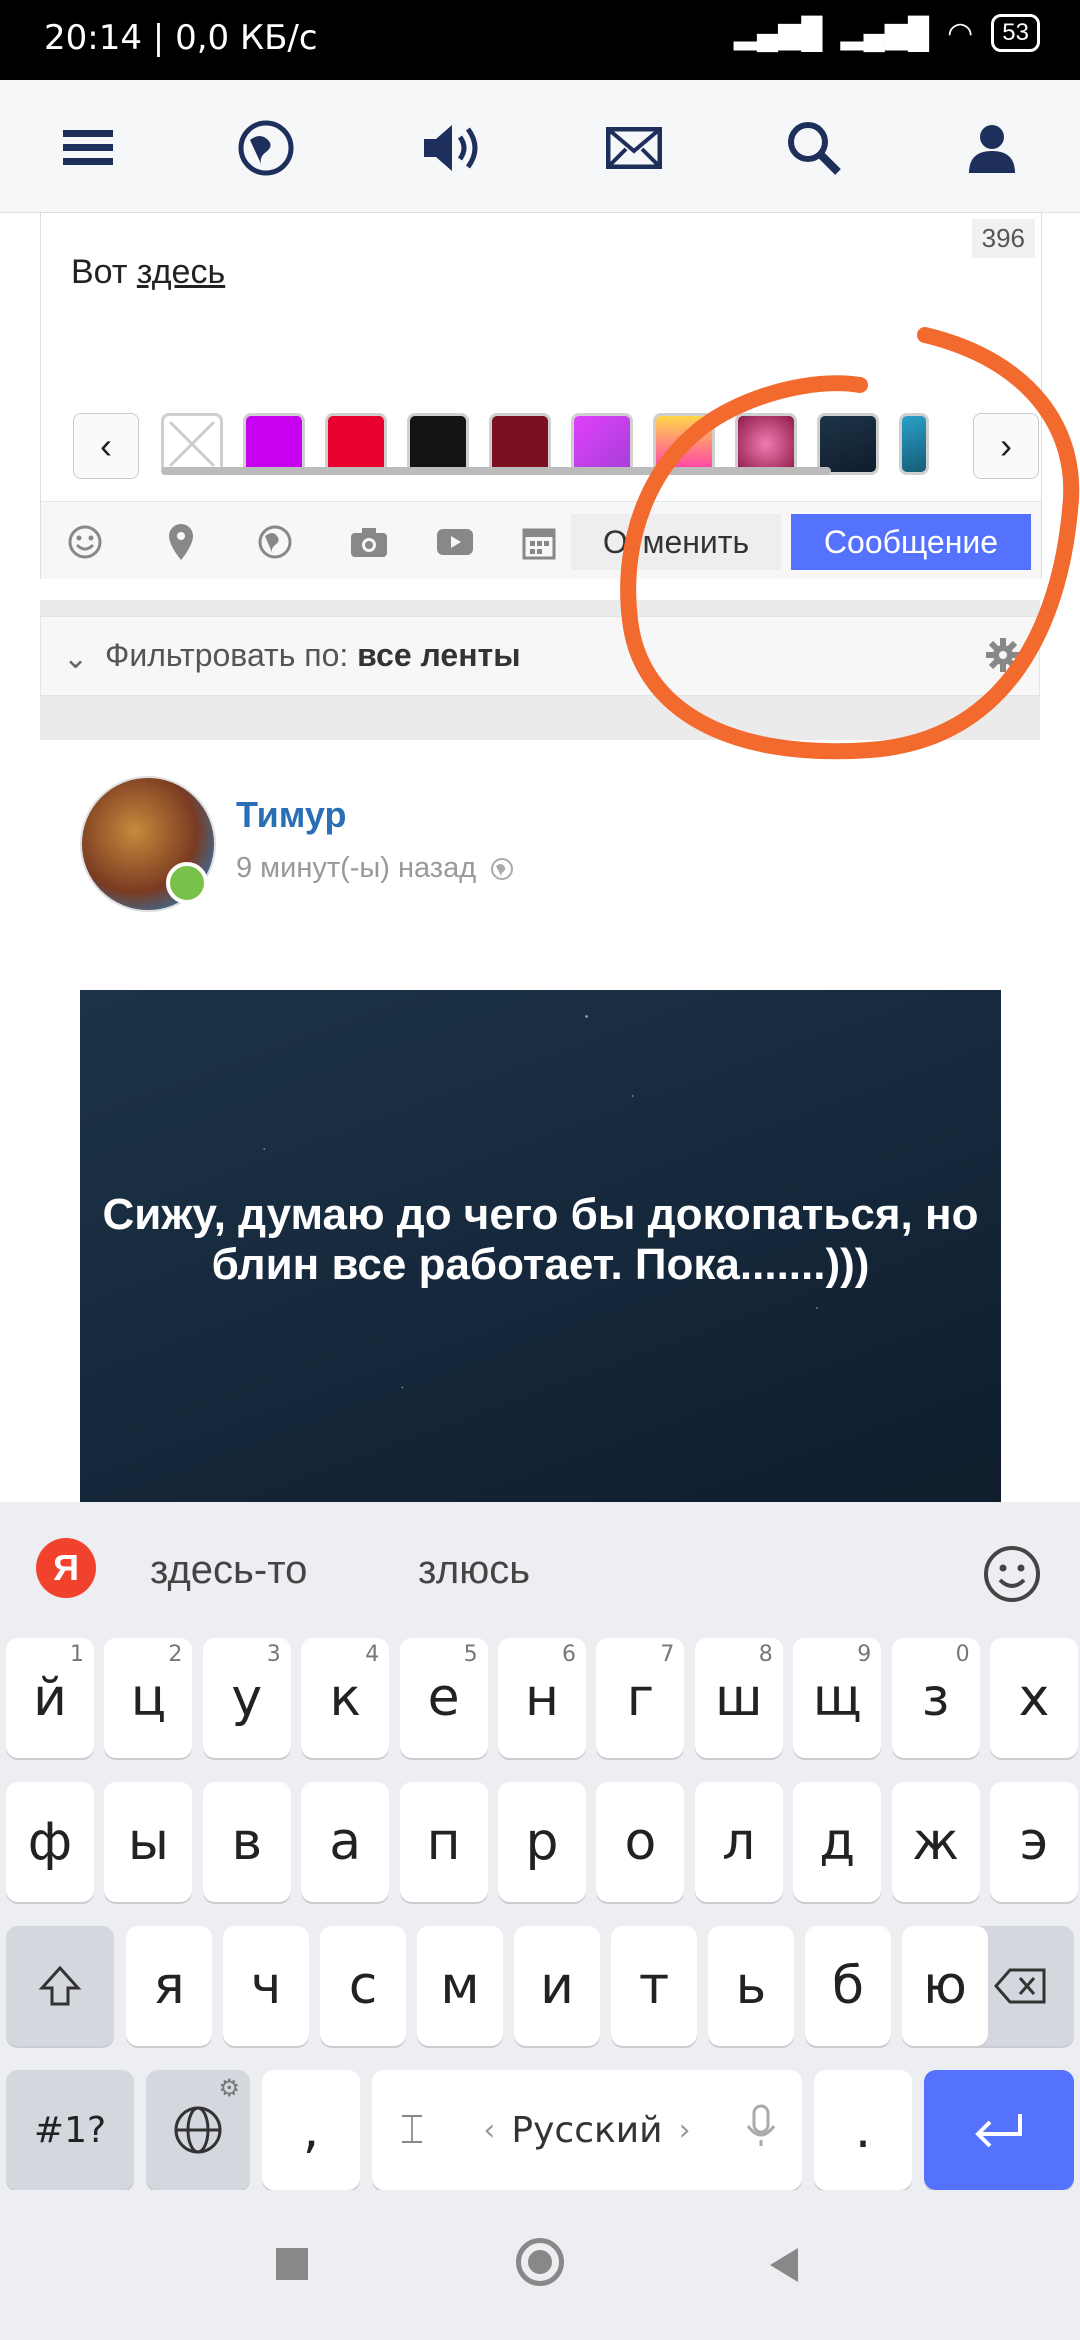 This screenshot has height=2340, width=1080. I want to click on period-key: ., so click(863, 2130).